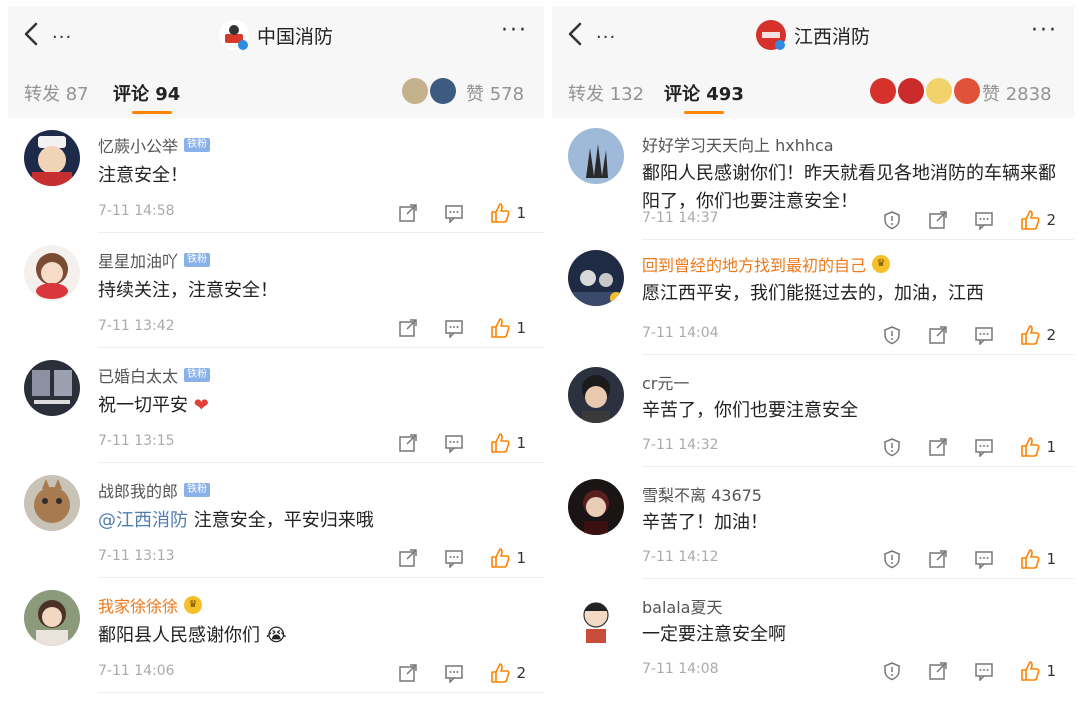 The width and height of the screenshot is (1080, 707). I want to click on account-header: 江西消防, so click(813, 35).